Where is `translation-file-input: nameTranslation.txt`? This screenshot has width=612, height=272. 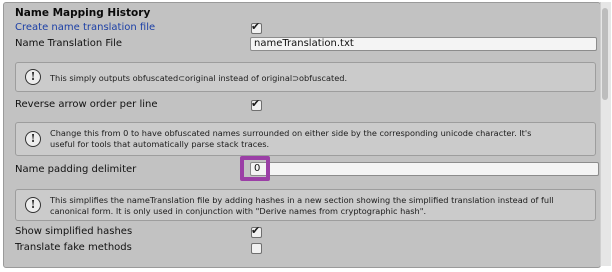 translation-file-input: nameTranslation.txt is located at coordinates (423, 44).